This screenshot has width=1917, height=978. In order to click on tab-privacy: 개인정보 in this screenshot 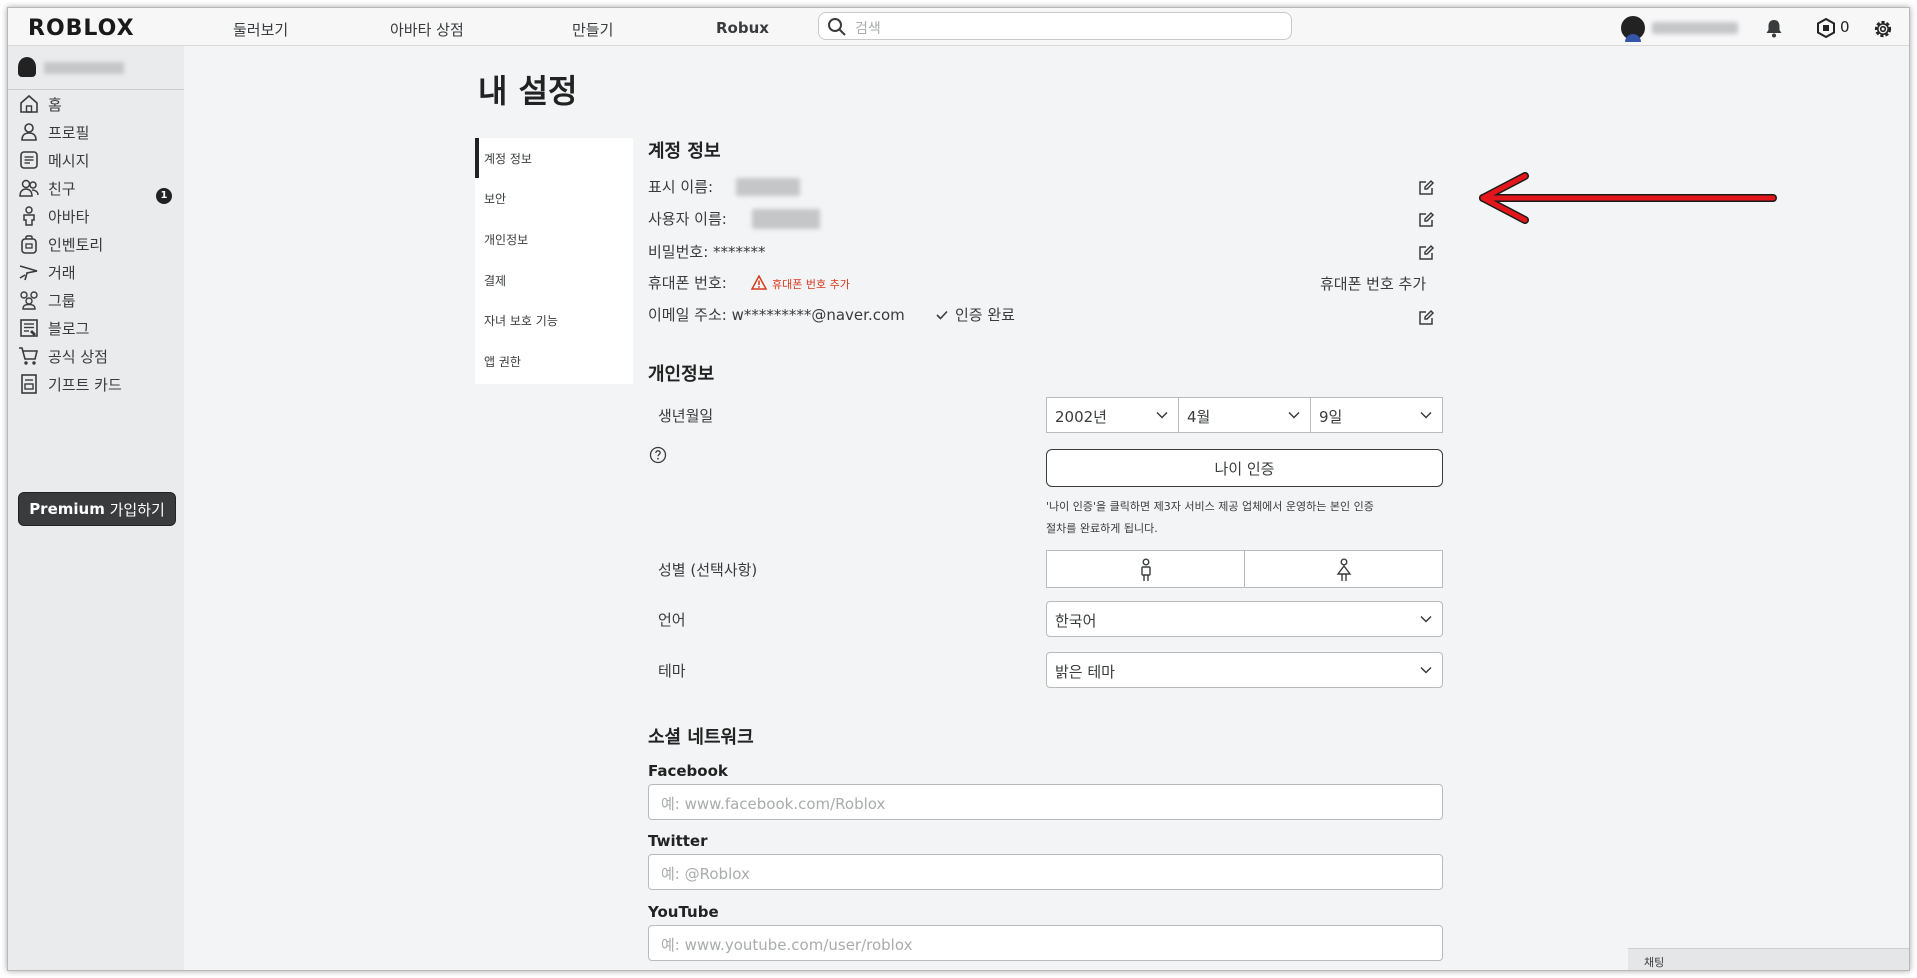, I will do `click(554, 239)`.